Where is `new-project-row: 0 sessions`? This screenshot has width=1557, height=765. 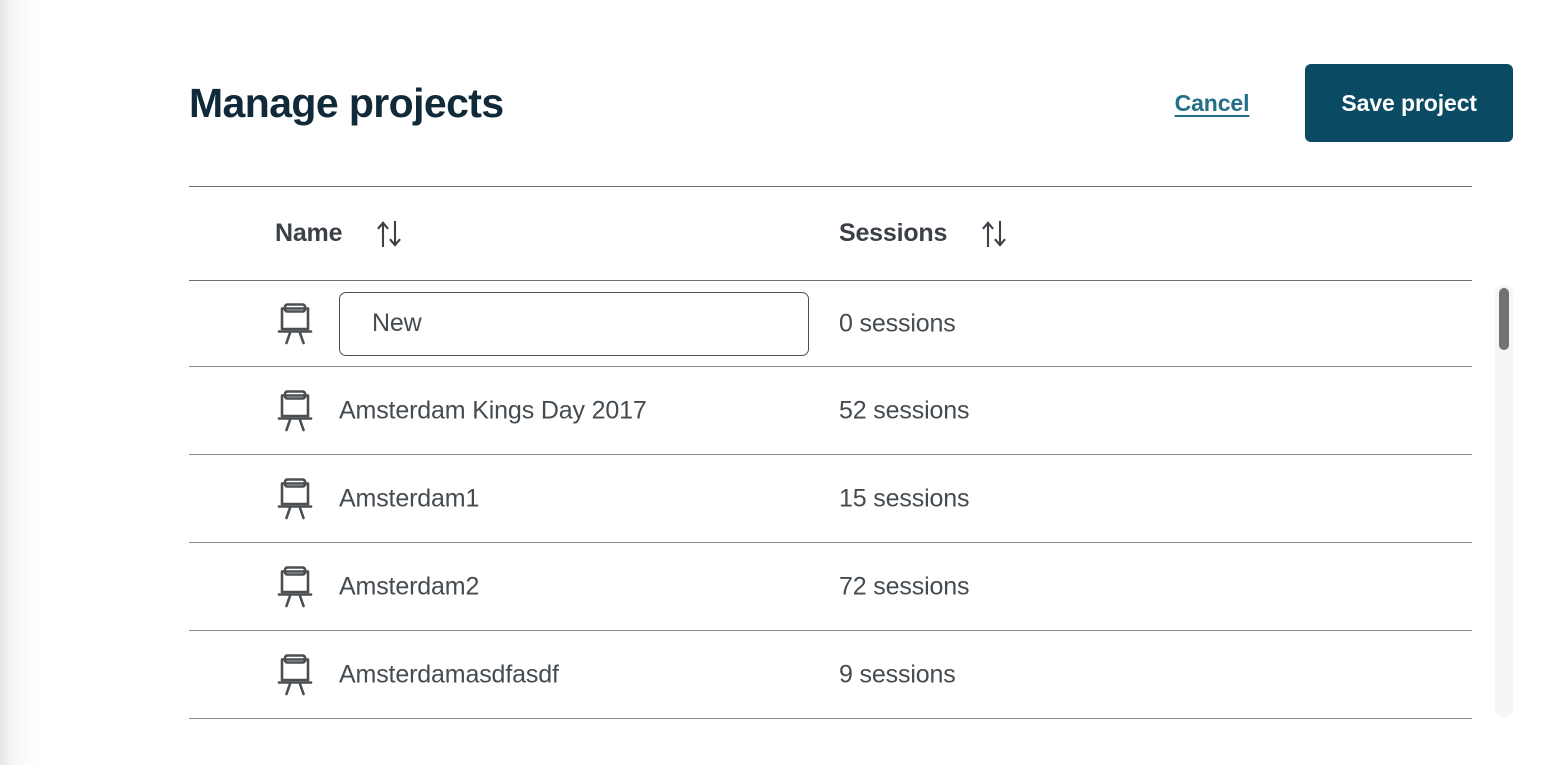
new-project-row: 0 sessions is located at coordinates (830, 323).